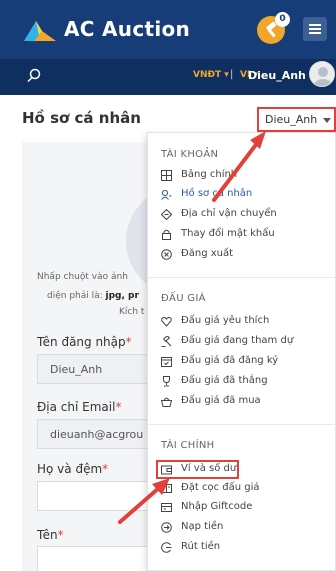 The height and width of the screenshot is (571, 336). I want to click on username-label: Tên đăng nhập*, so click(84, 342).